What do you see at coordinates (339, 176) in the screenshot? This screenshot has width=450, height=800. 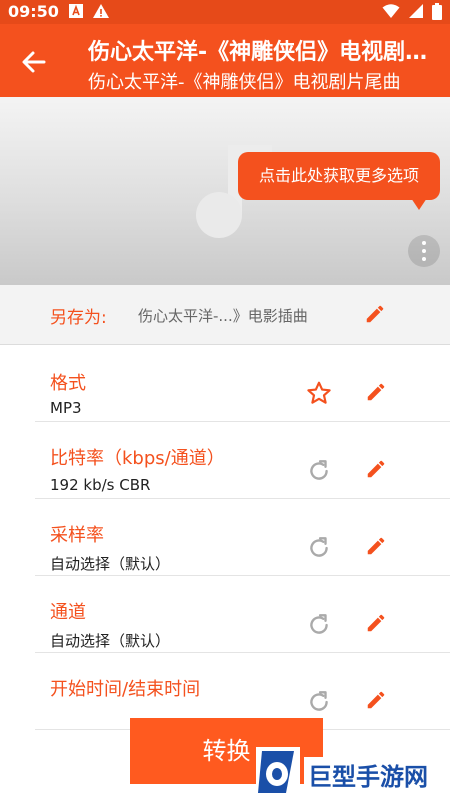 I see `more-options-tooltip: 点击此处获取更多选项` at bounding box center [339, 176].